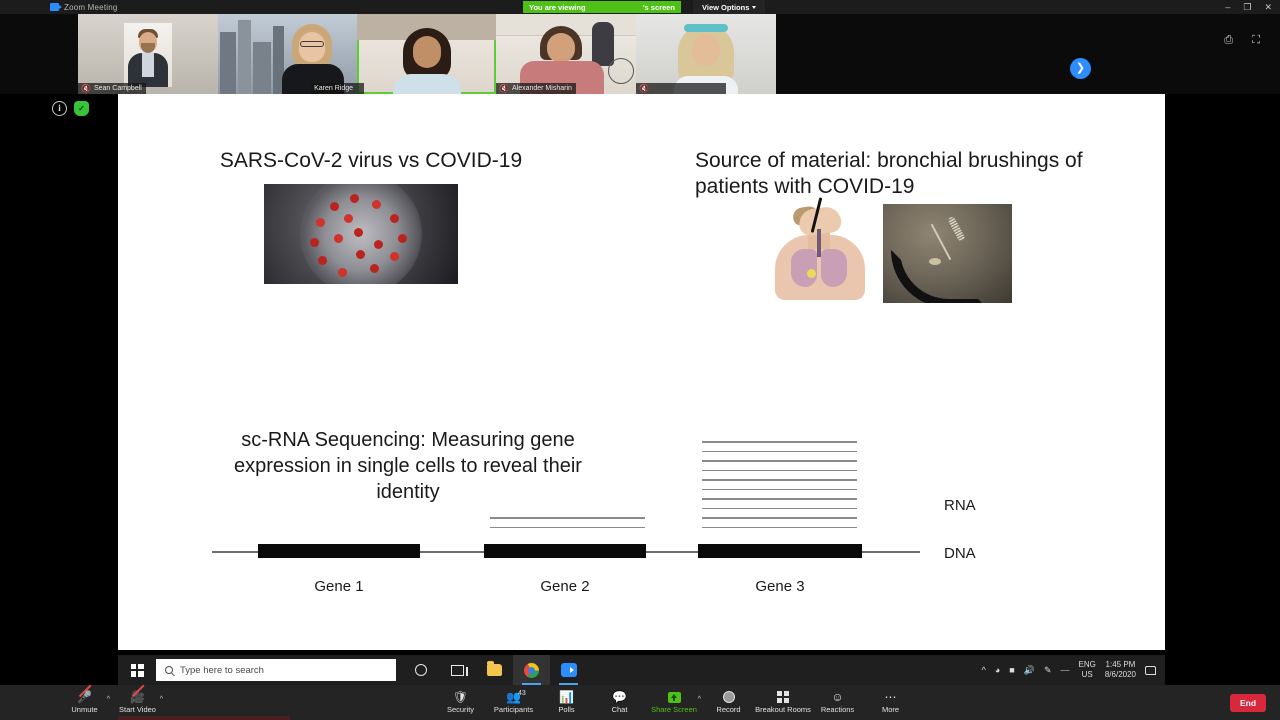 The height and width of the screenshot is (720, 1280). I want to click on participant-name: Karen Ridge, so click(333, 88).